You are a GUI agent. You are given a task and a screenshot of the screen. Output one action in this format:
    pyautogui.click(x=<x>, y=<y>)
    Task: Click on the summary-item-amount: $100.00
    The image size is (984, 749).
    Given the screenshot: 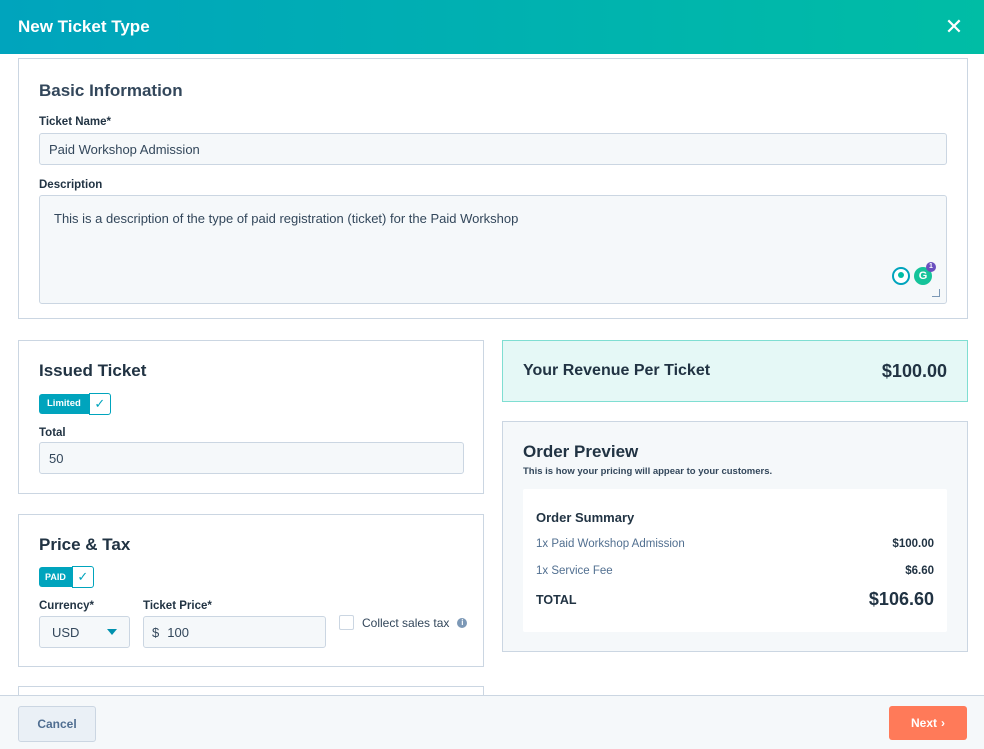 What is the action you would take?
    pyautogui.click(x=913, y=544)
    